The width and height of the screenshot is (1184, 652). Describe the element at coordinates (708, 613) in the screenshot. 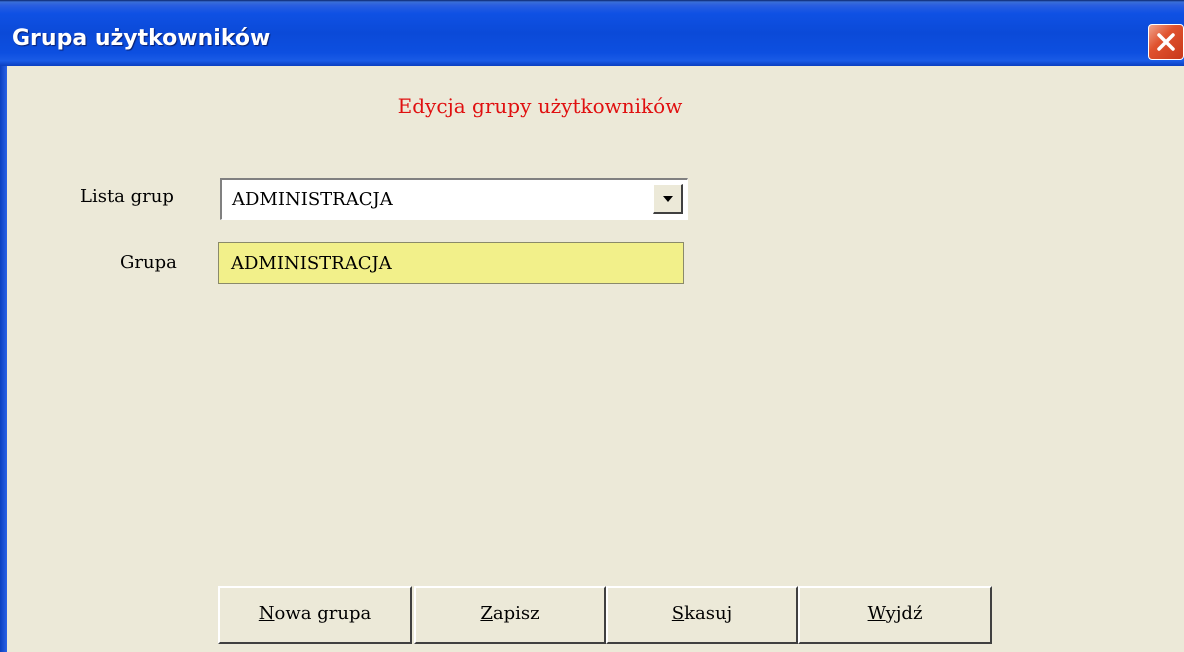

I see `delete-label: kasuj` at that location.